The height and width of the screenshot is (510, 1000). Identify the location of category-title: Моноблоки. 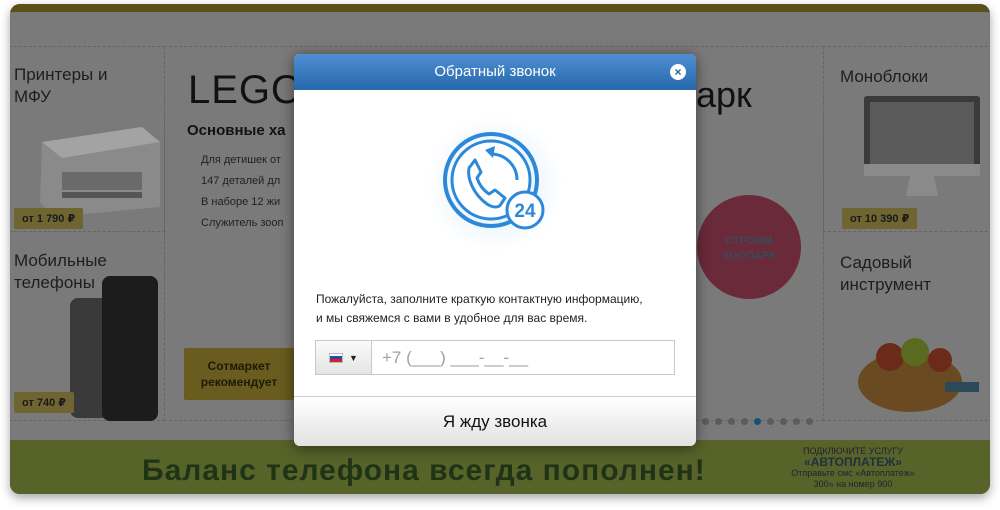
(884, 77).